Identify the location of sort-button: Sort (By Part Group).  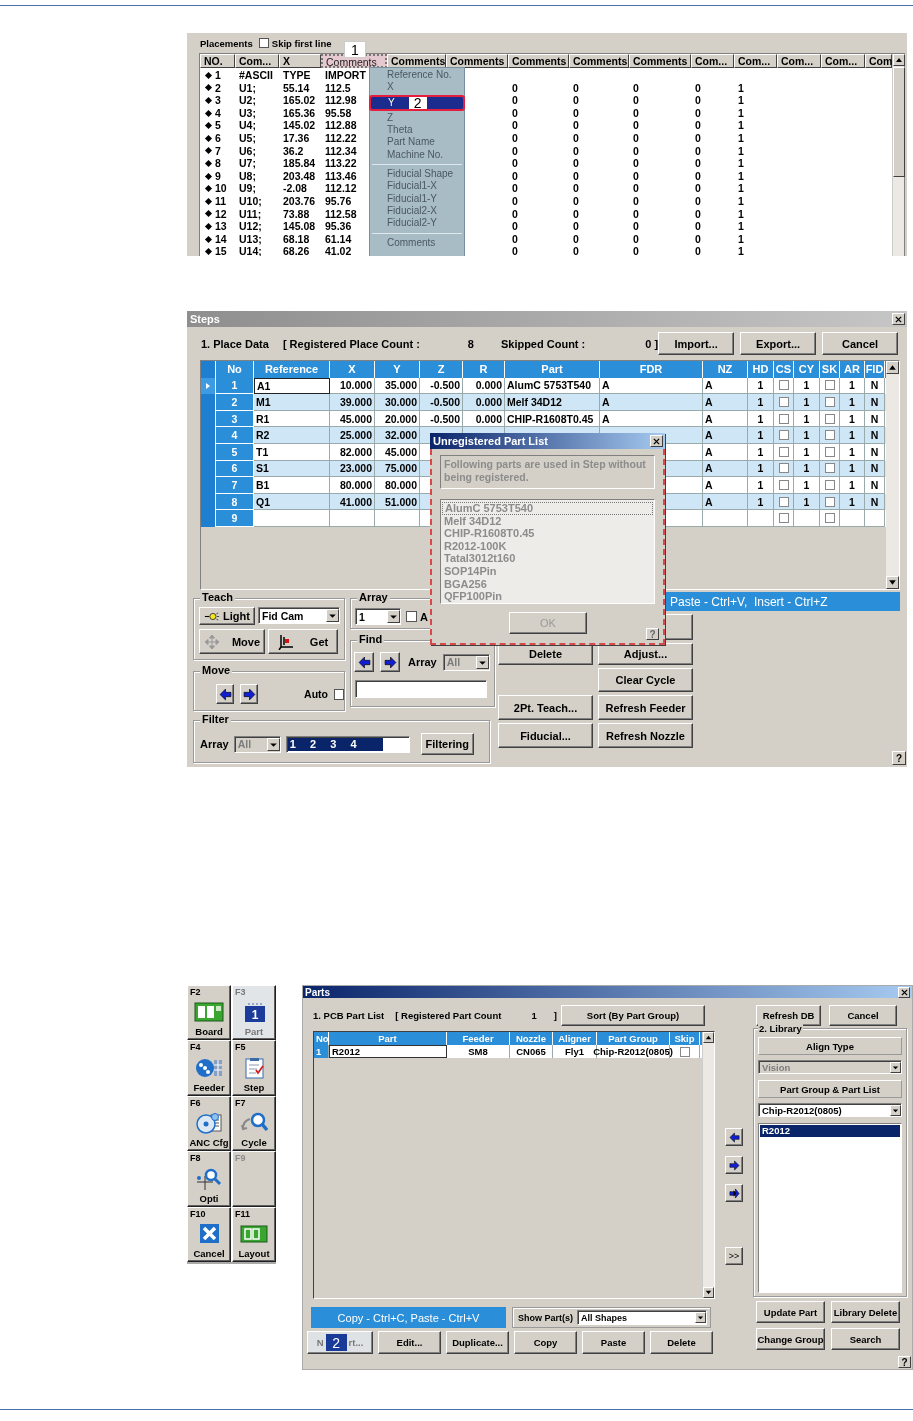
(633, 1015).